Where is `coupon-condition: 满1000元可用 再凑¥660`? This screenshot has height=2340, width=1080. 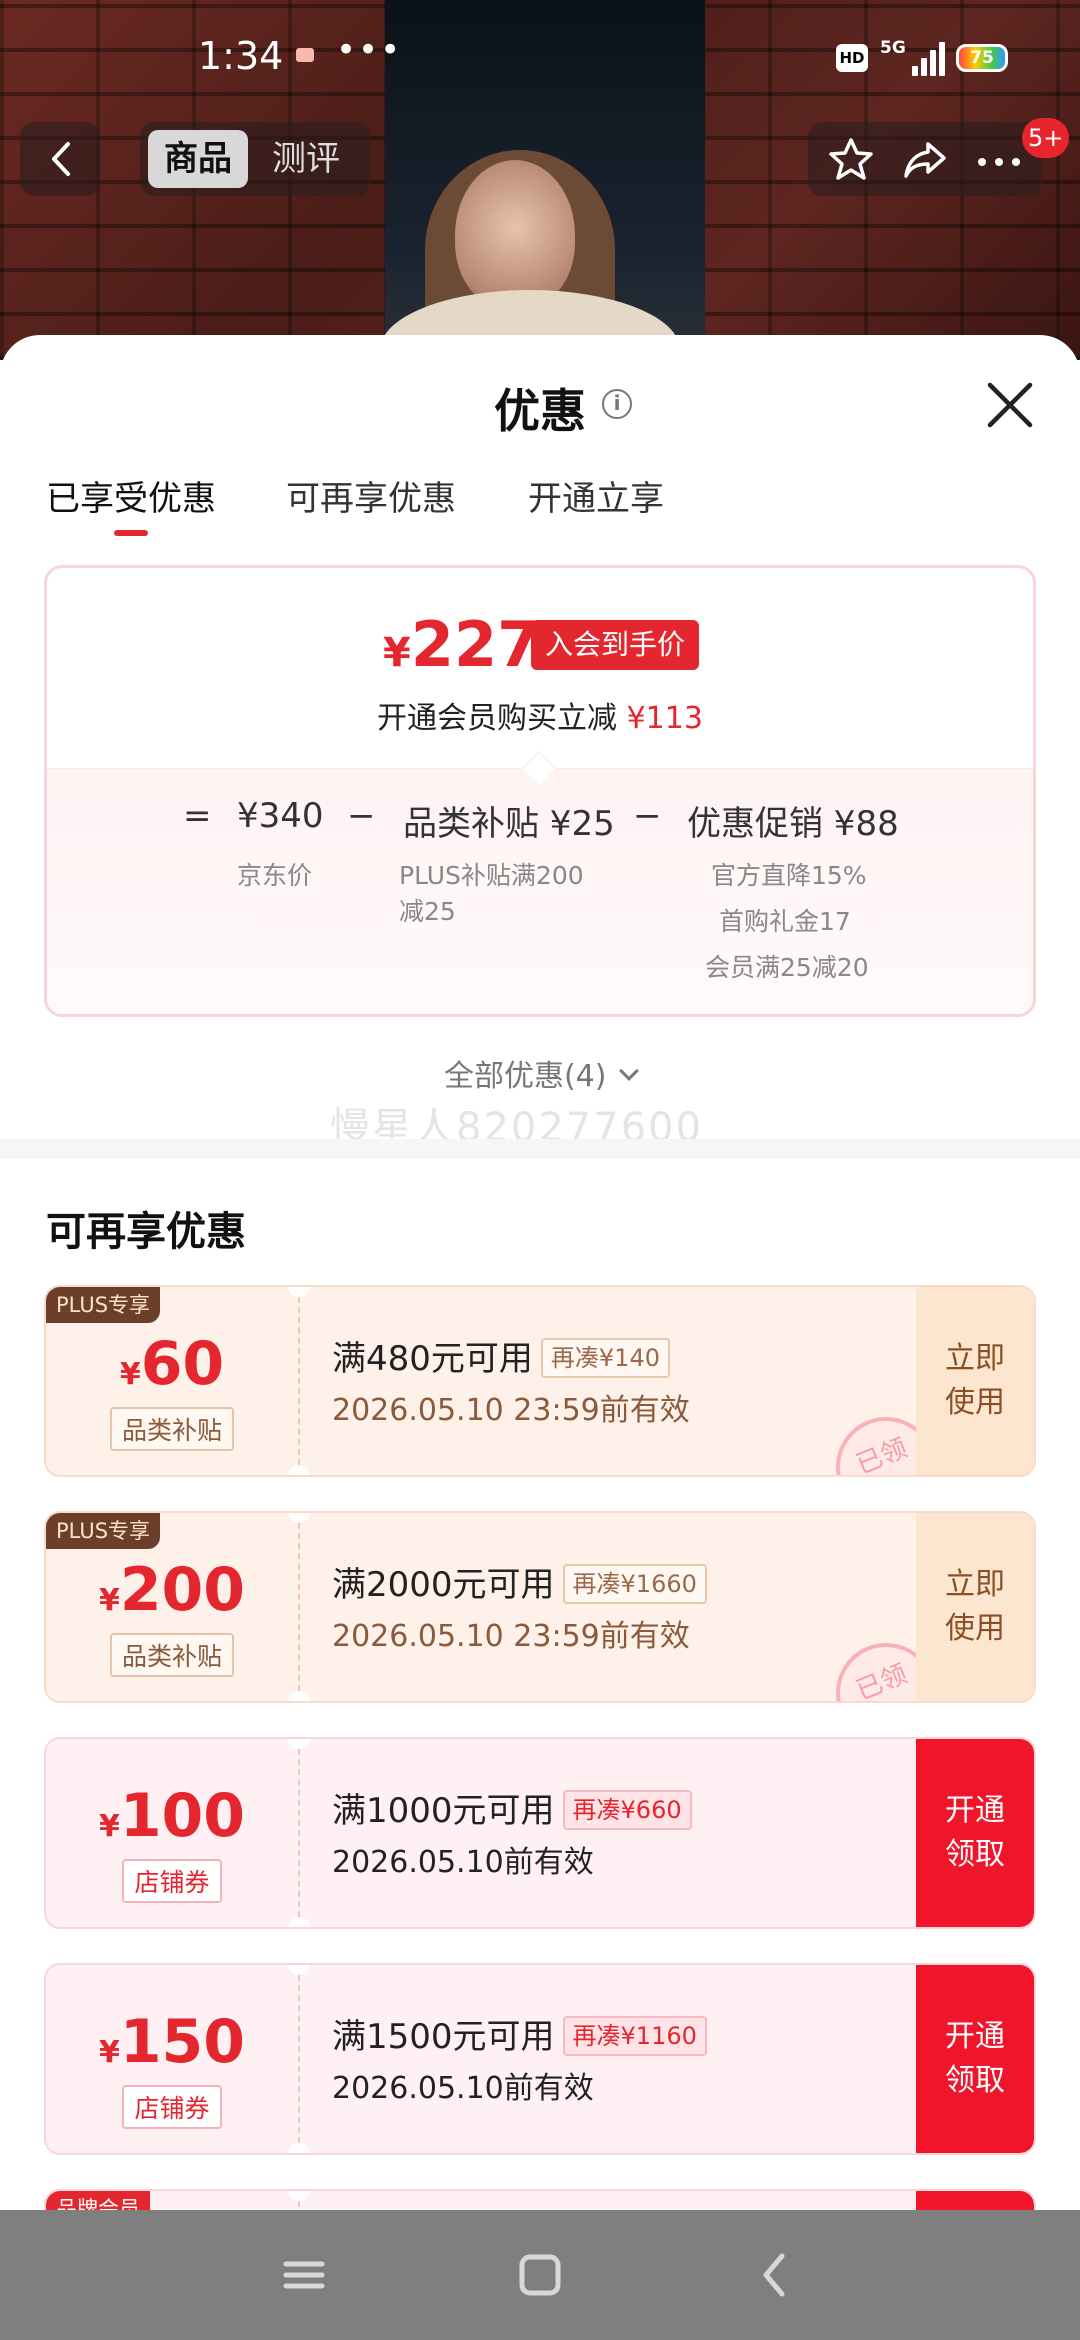 coupon-condition: 满1000元可用 再凑¥660 is located at coordinates (512, 1807).